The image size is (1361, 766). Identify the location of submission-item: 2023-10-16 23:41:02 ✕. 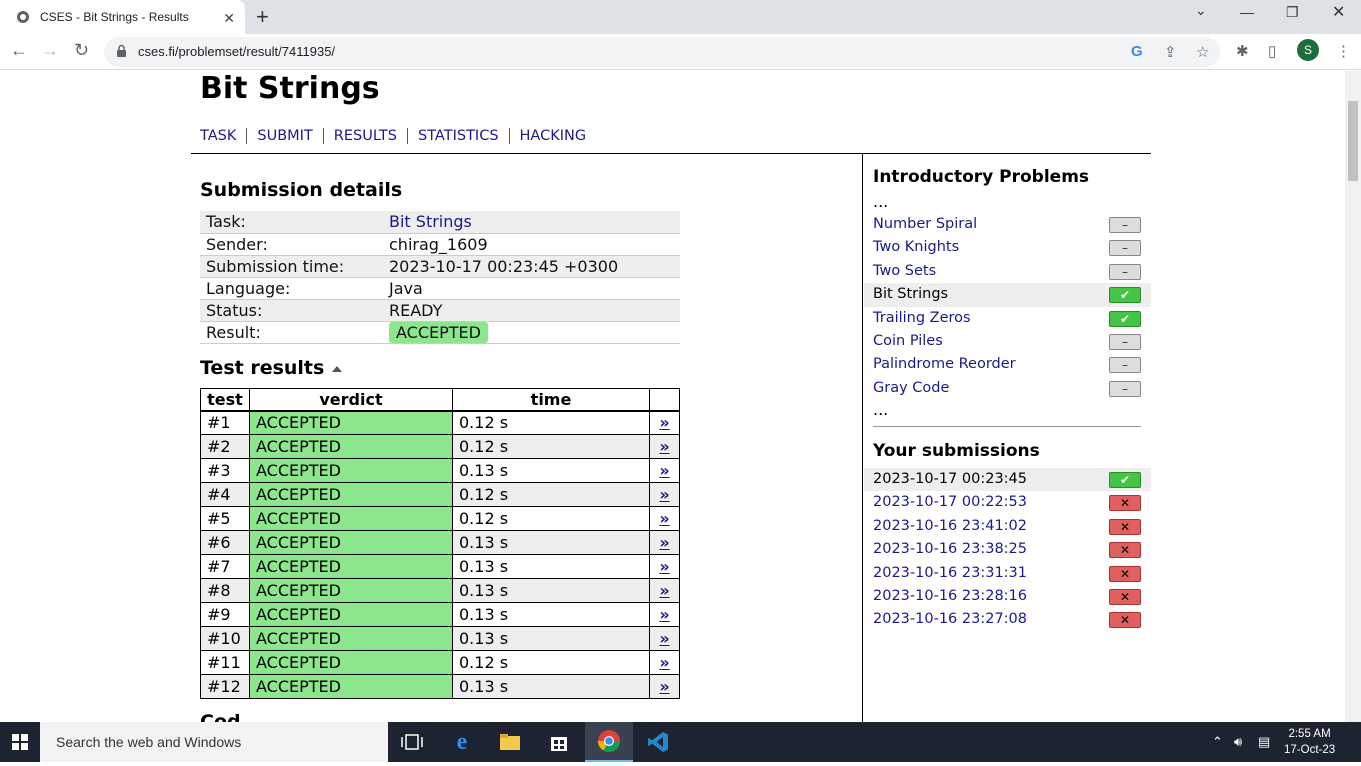
(1007, 526).